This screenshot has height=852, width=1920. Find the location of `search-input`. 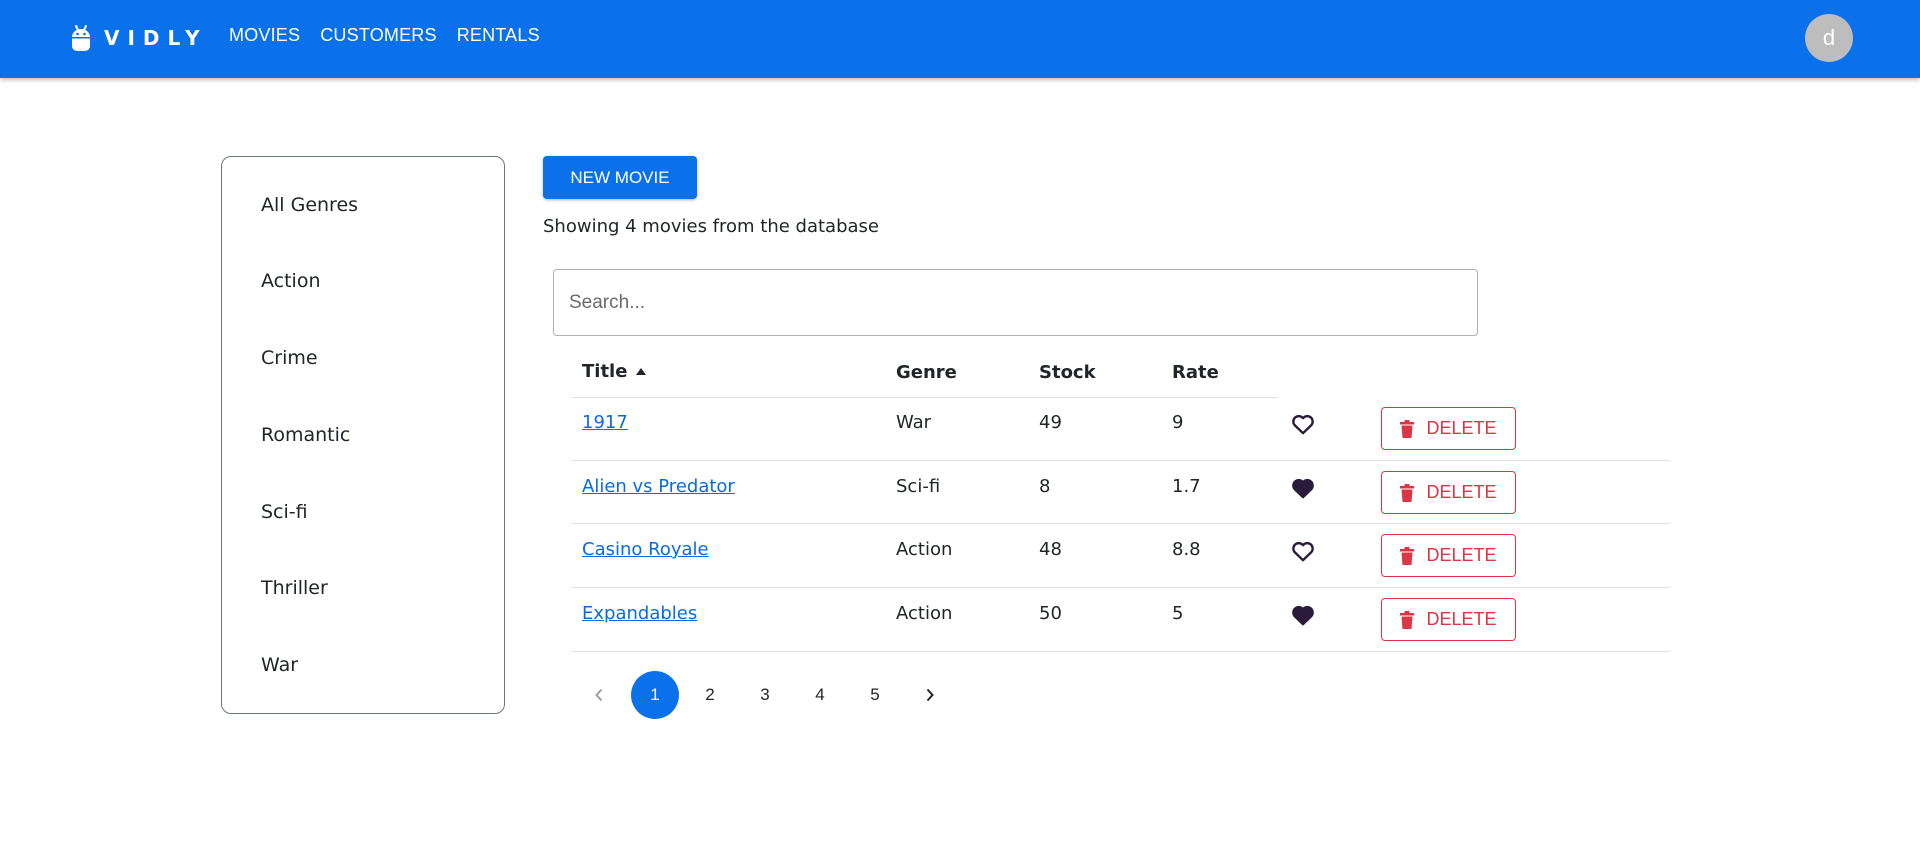

search-input is located at coordinates (1015, 302).